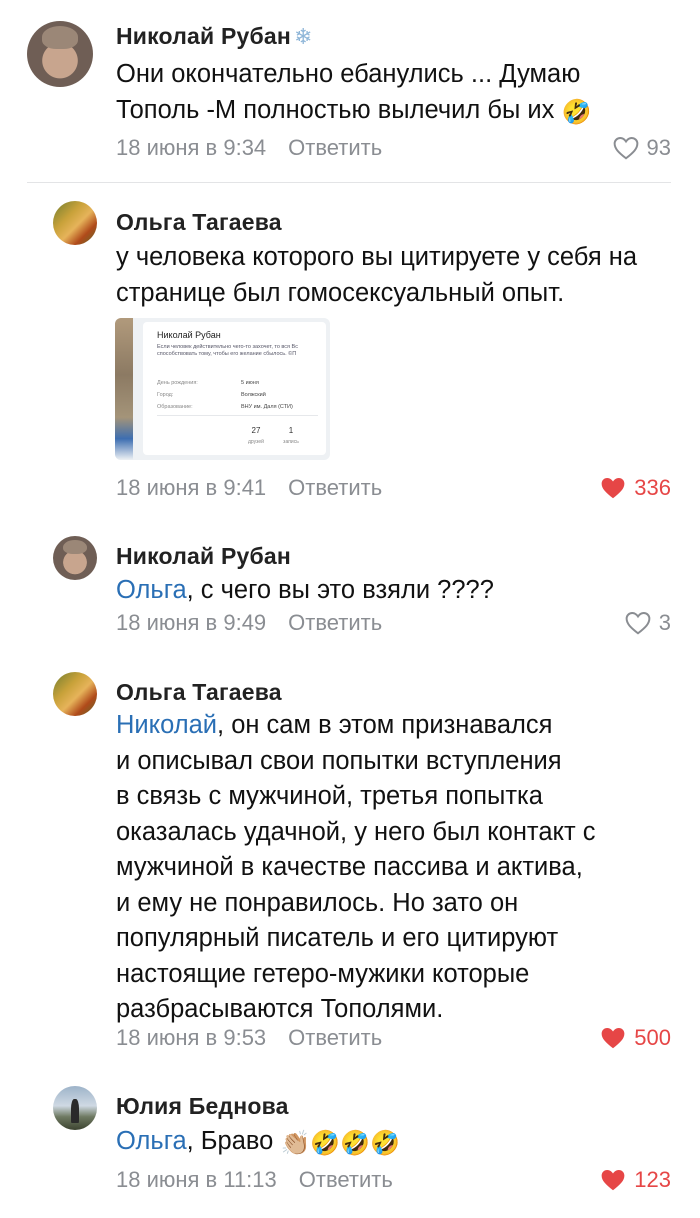 The width and height of the screenshot is (700, 1218). I want to click on like-button: 123, so click(635, 1180).